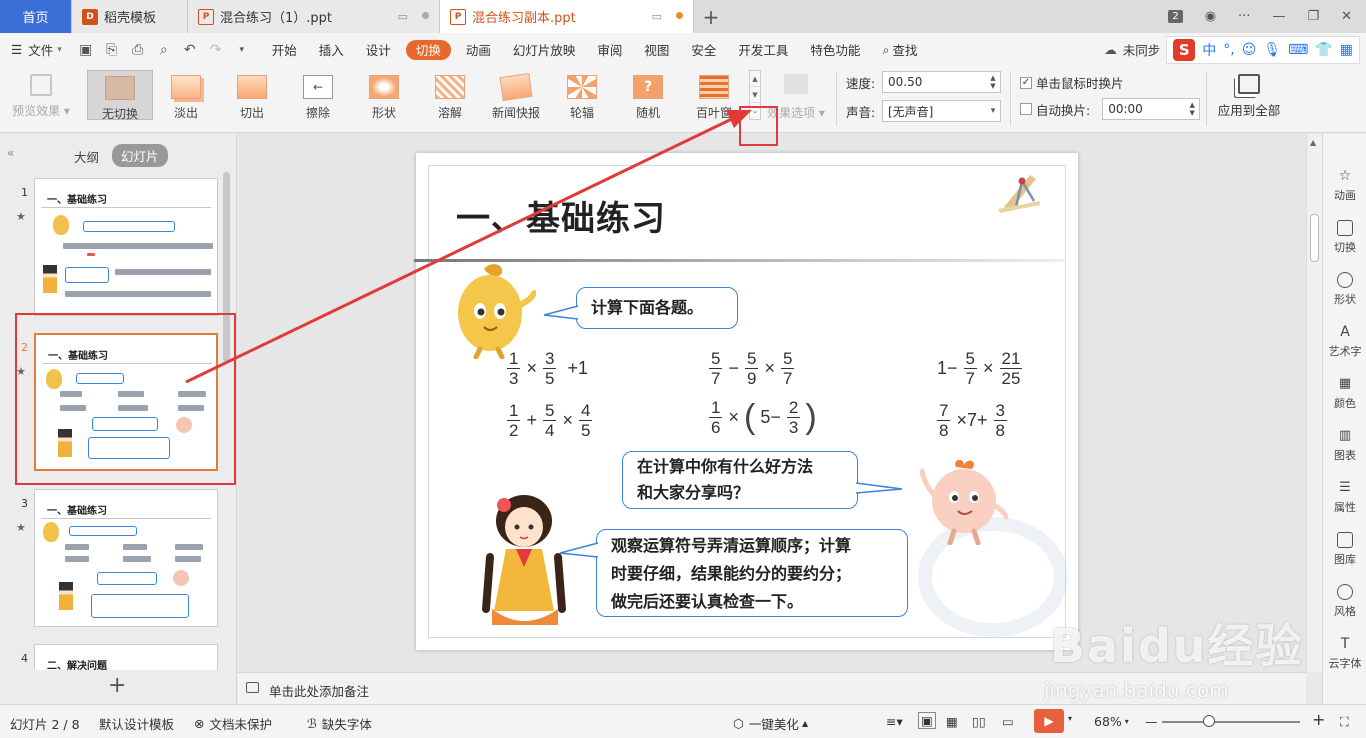 The height and width of the screenshot is (738, 1366). Describe the element at coordinates (755, 95) in the screenshot. I see `gallery-down-icon: ▼` at that location.